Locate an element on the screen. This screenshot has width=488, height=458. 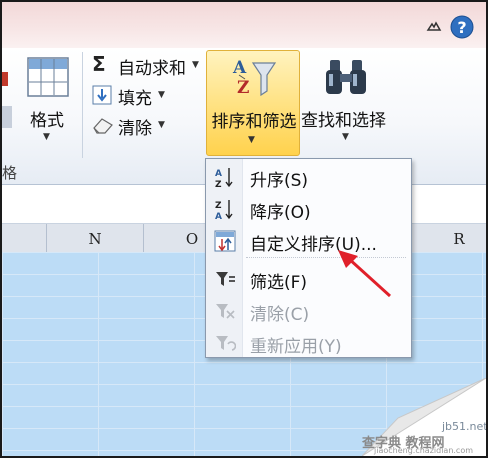
column-header is located at coordinates (24, 238).